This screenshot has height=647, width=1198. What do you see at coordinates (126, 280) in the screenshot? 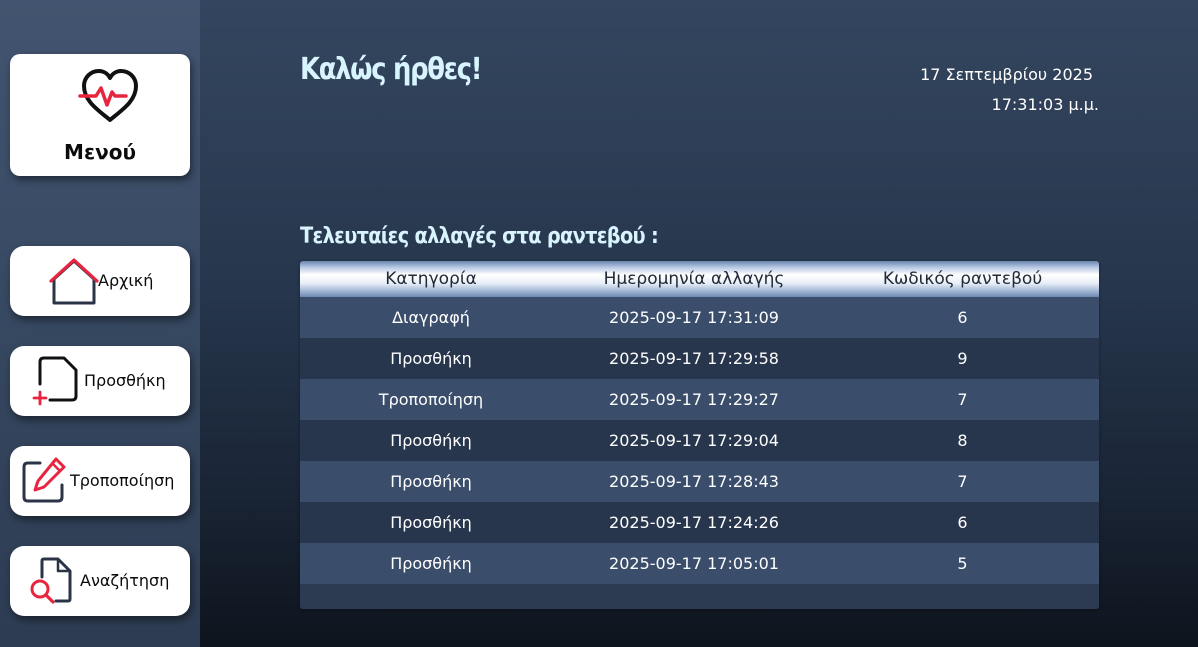
I see `nav-home-label: Αρχική` at bounding box center [126, 280].